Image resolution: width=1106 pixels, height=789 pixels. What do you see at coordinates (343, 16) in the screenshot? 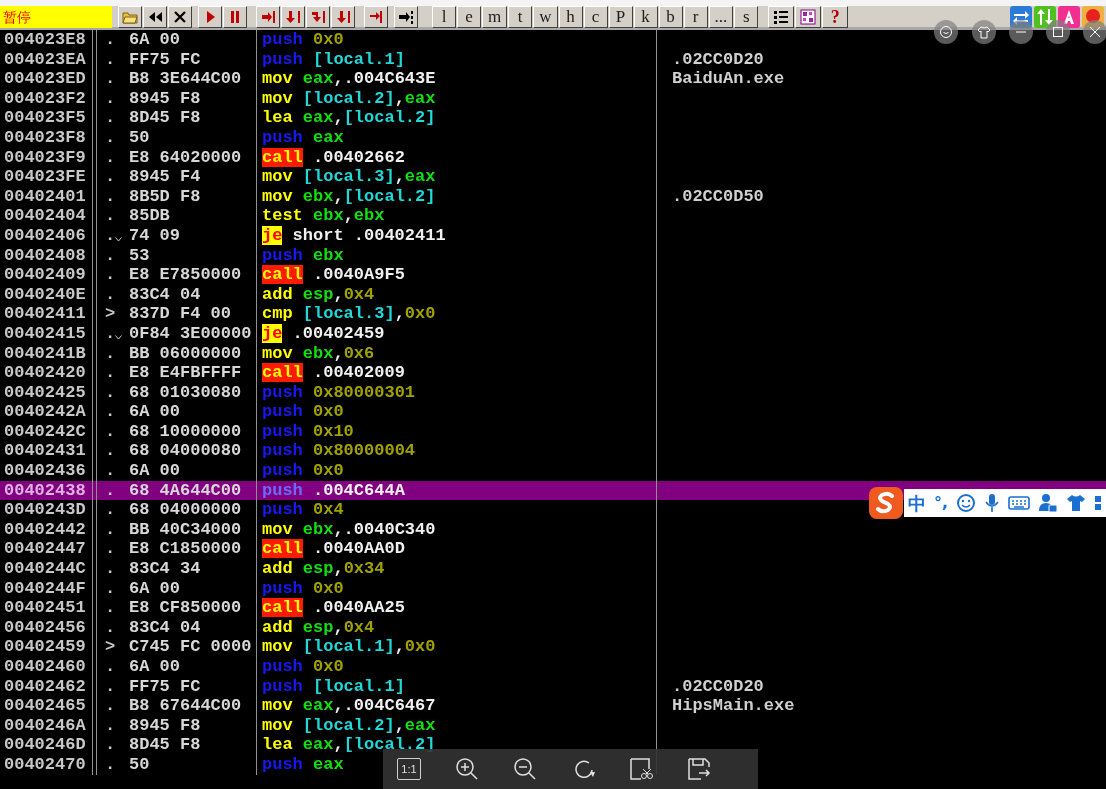
I see `trace-over-button` at bounding box center [343, 16].